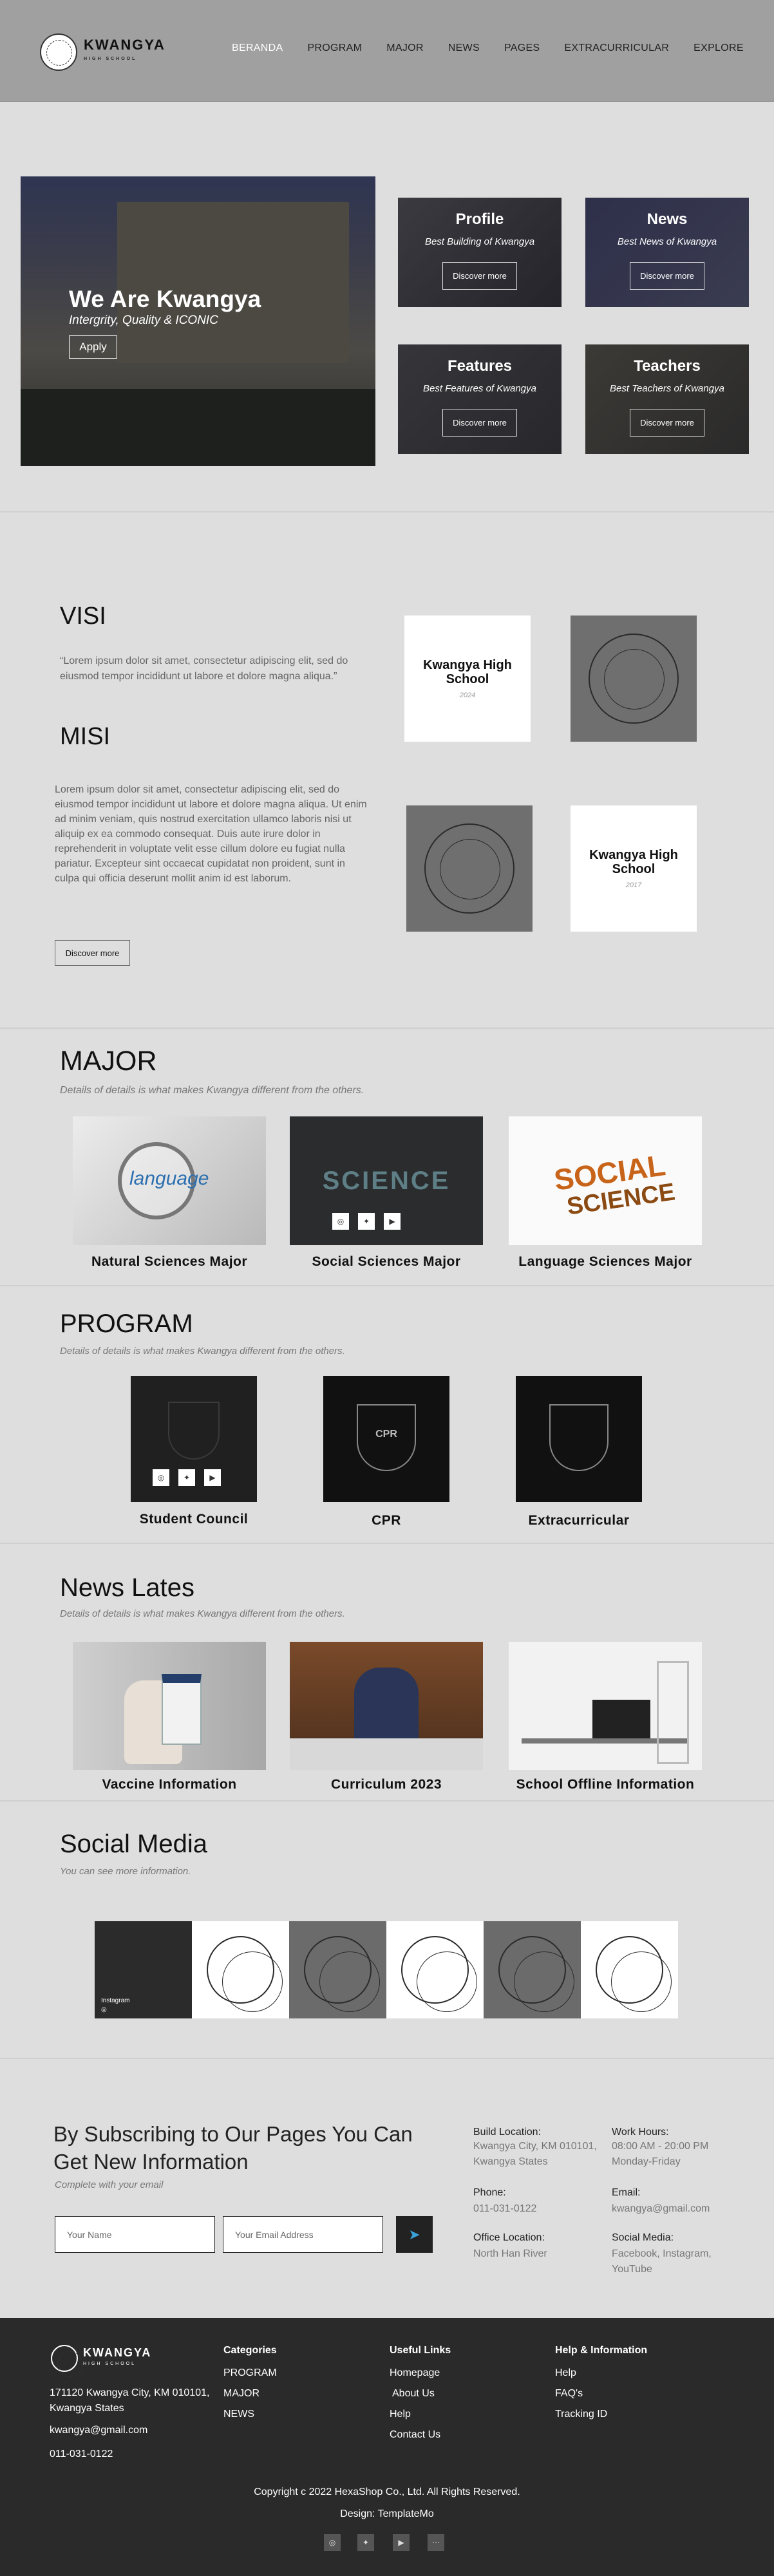  Describe the element at coordinates (480, 366) in the screenshot. I see `card-title: Features` at that location.